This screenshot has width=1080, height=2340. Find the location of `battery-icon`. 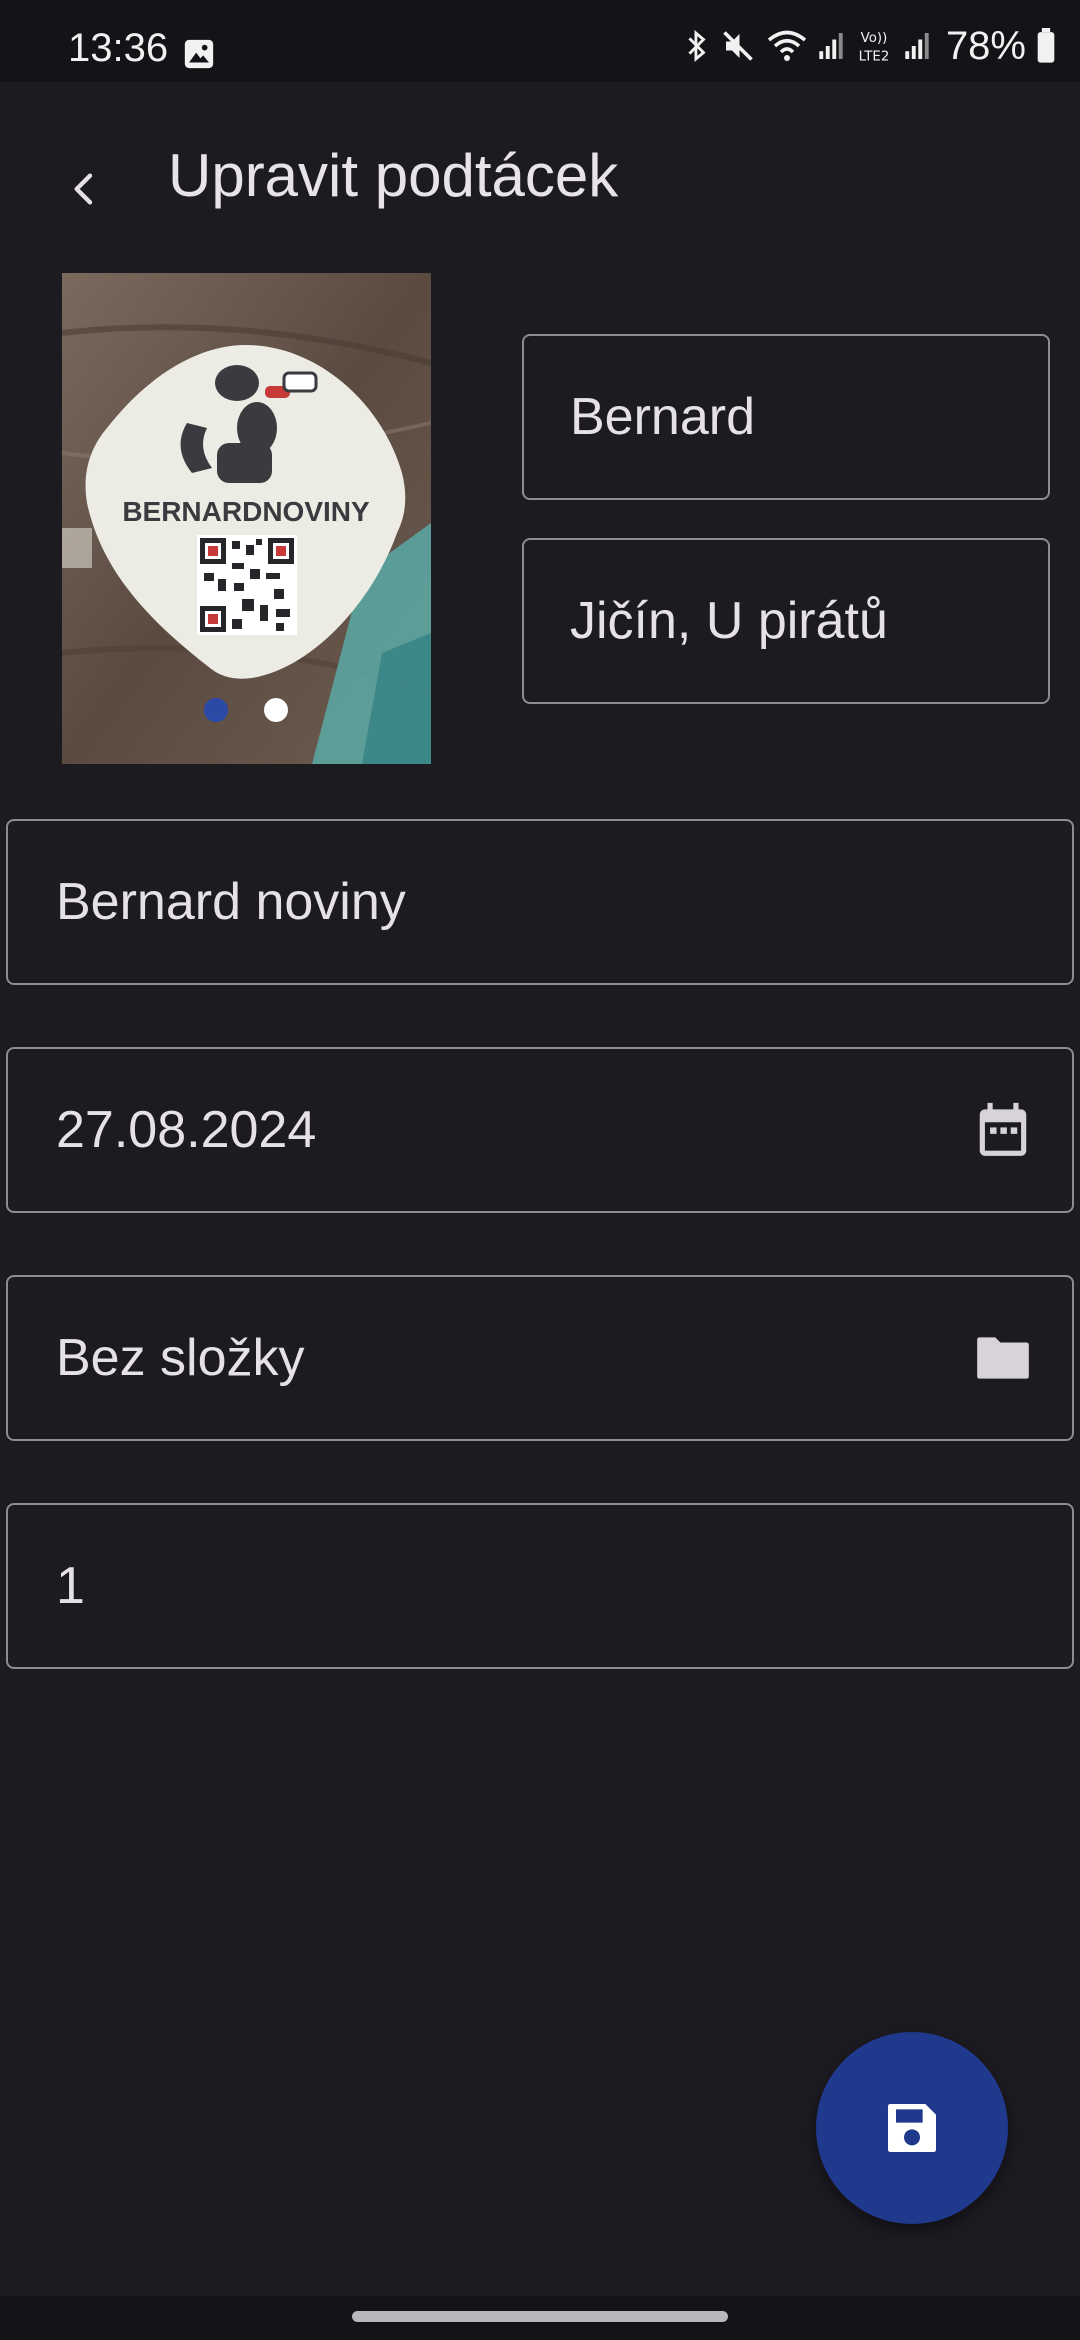

battery-icon is located at coordinates (1046, 45).